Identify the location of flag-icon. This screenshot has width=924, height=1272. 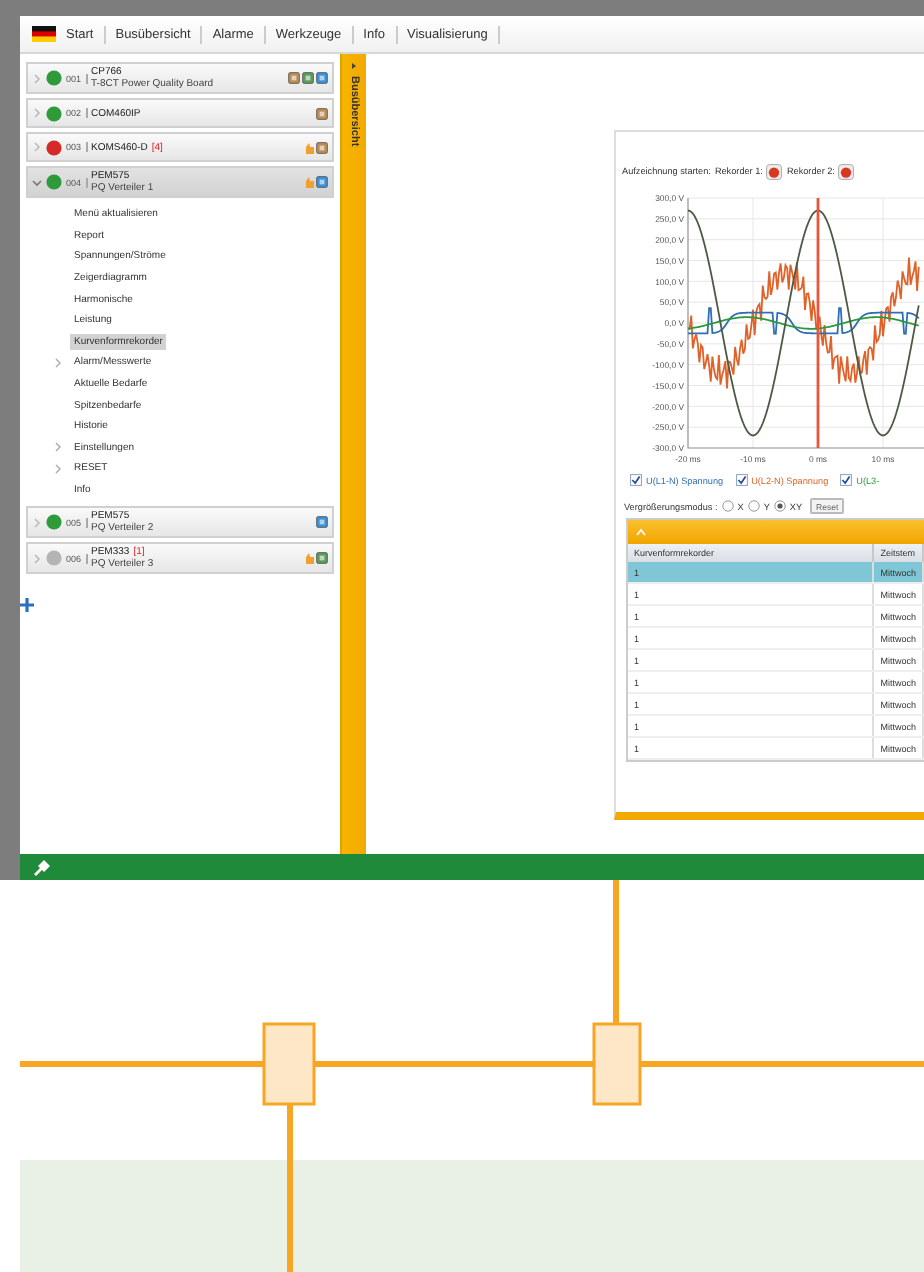
(44, 34).